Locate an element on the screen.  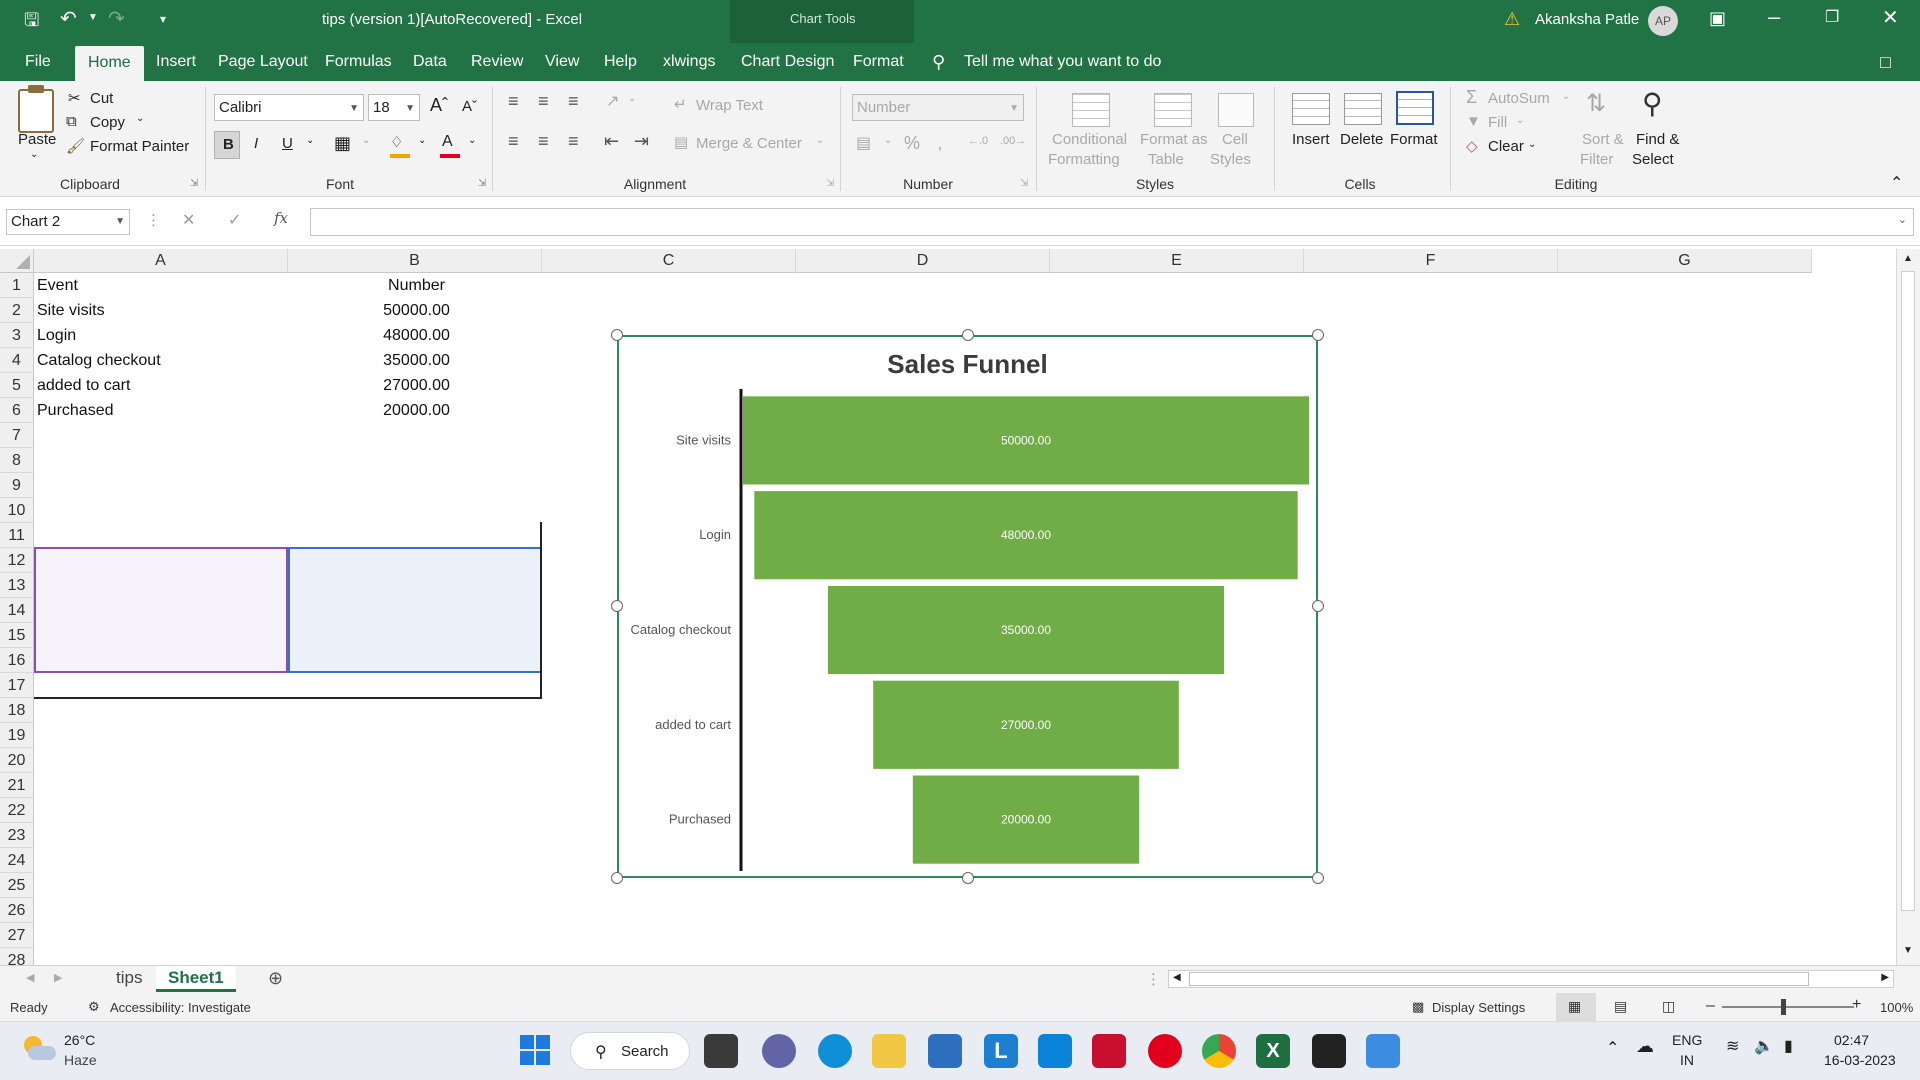
paste-button: Paste is located at coordinates (37, 139).